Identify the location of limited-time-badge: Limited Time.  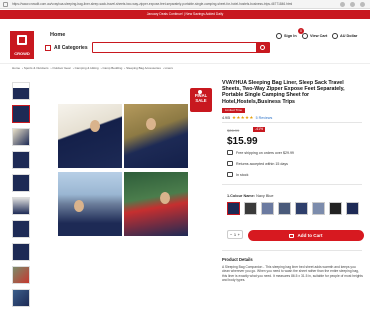
(234, 110).